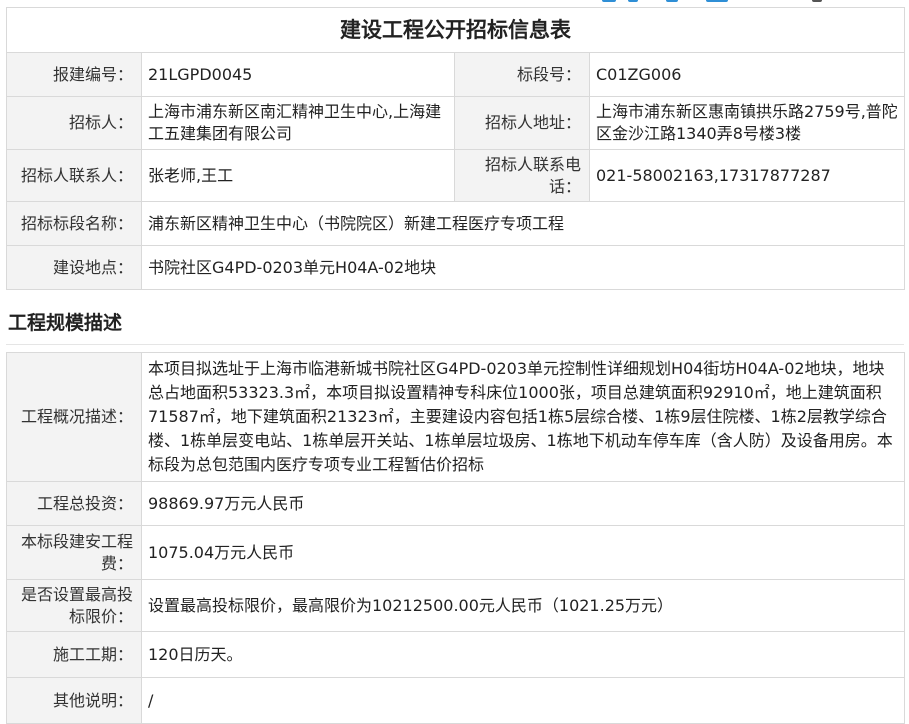 The image size is (909, 724). Describe the element at coordinates (298, 74) in the screenshot. I see `project-code-value: 21LGPD0045` at that location.